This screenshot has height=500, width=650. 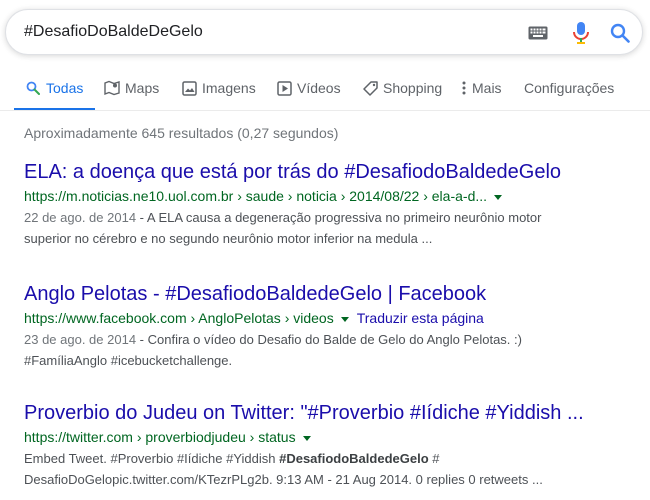 I want to click on tab-label: Mais, so click(x=487, y=88).